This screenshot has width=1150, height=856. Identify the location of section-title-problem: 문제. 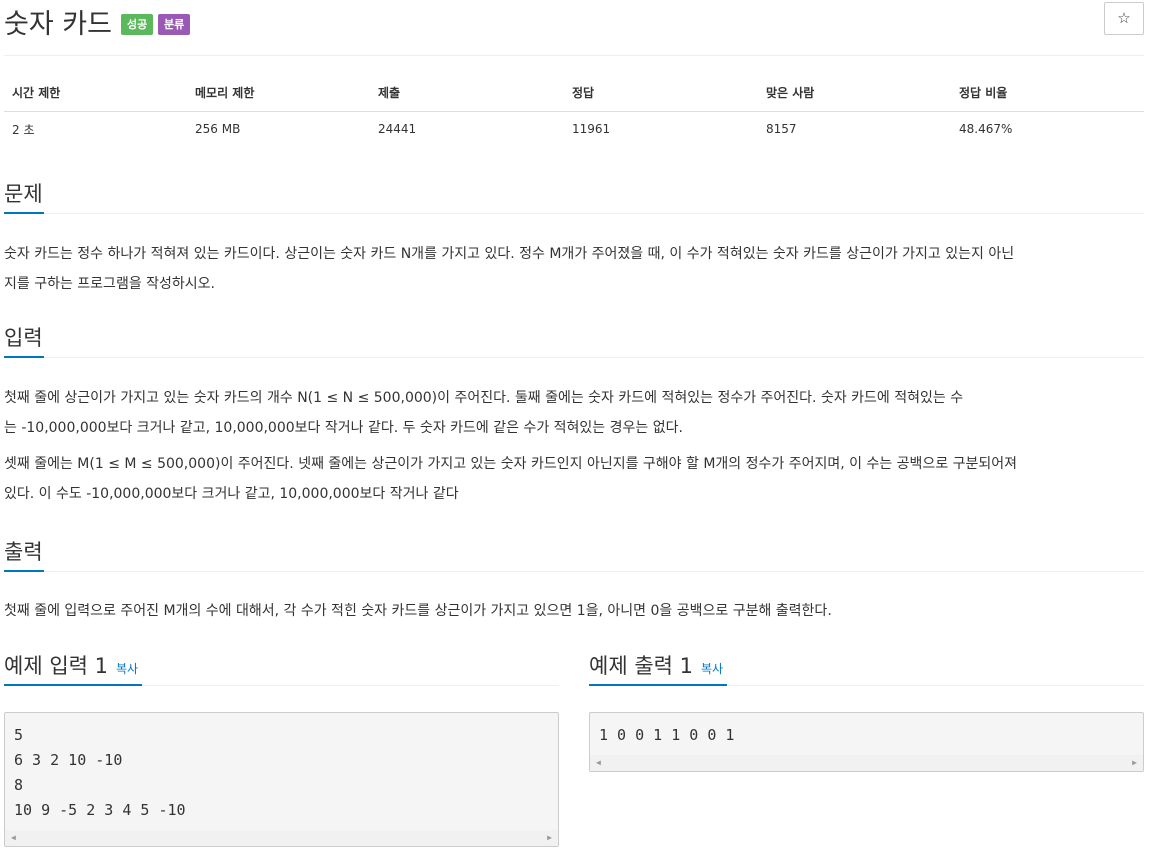
(23, 194).